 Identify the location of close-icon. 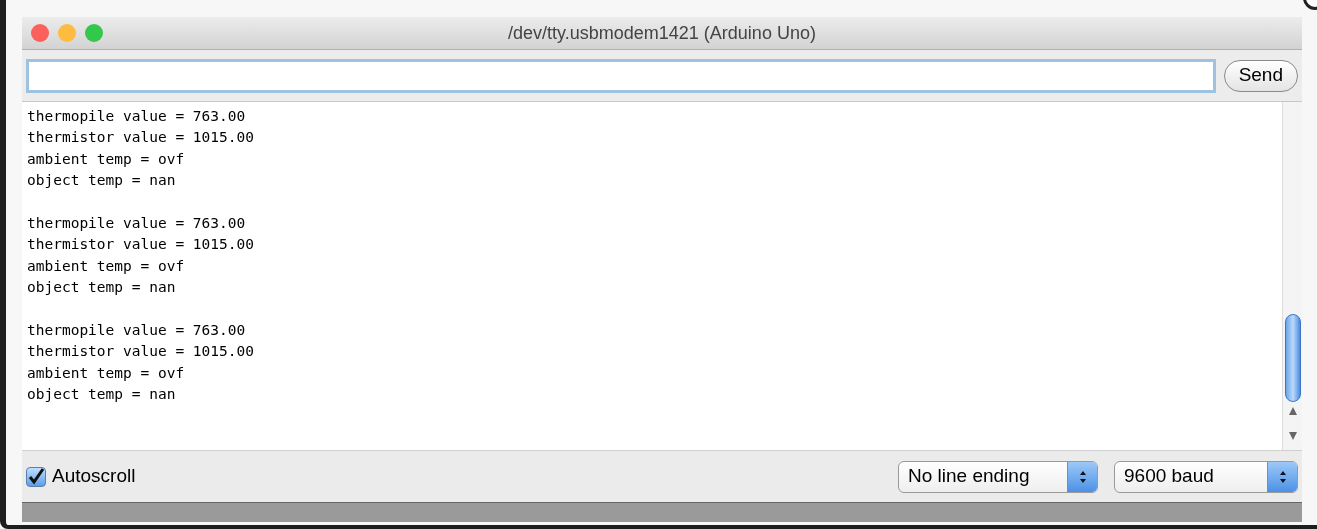
(40, 33).